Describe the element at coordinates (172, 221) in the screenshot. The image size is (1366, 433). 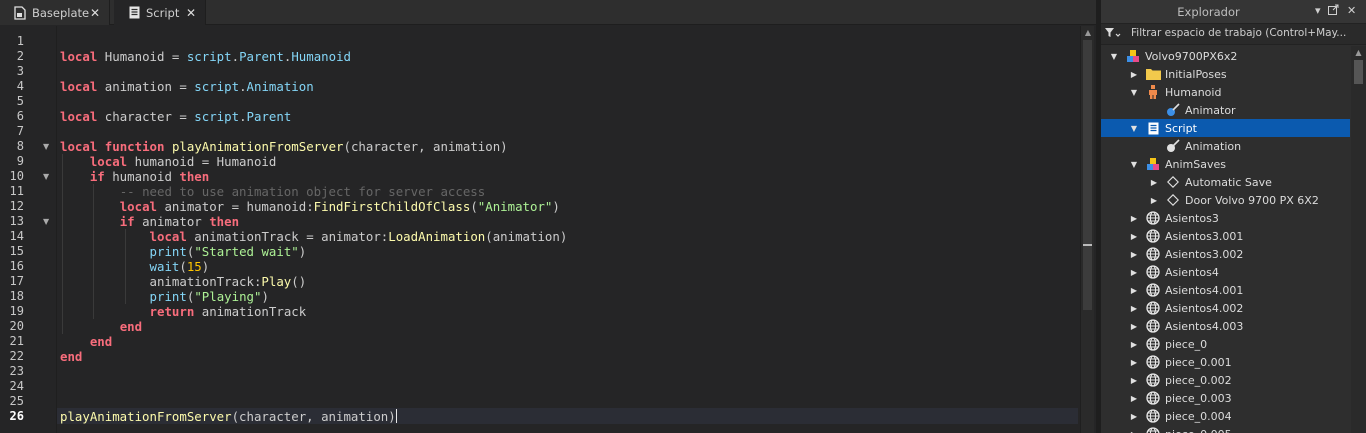
I see `code-token: animator` at that location.